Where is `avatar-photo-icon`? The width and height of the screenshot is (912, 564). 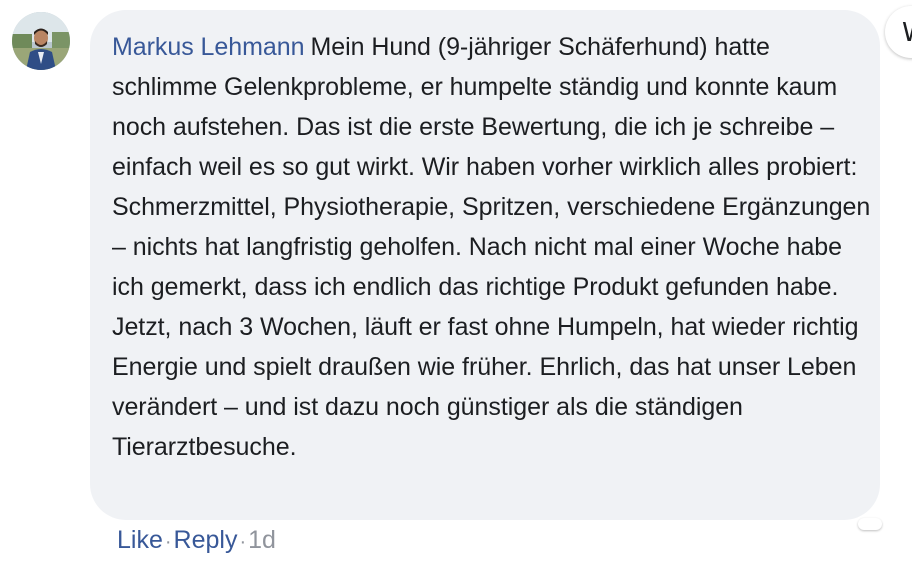 avatar-photo-icon is located at coordinates (41, 41).